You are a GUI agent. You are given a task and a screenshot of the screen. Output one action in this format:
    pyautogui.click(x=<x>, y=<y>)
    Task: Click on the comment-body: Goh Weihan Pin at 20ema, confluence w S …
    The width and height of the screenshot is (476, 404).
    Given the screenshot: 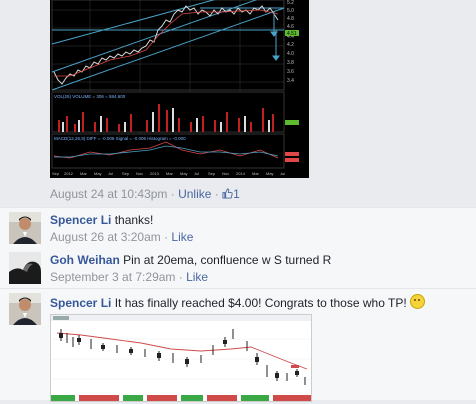 What is the action you would take?
    pyautogui.click(x=190, y=260)
    